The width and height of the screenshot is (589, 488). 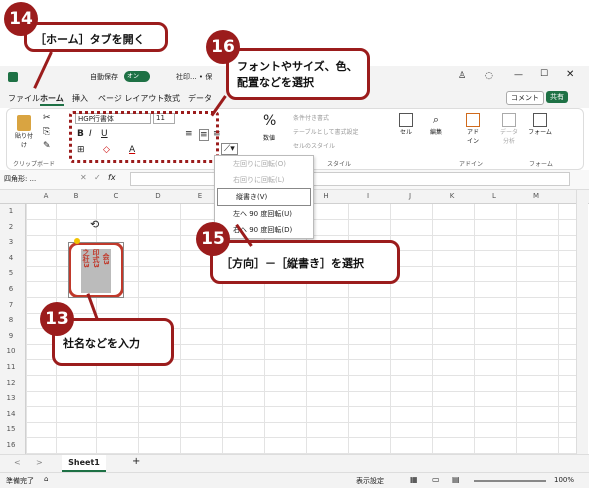 What do you see at coordinates (11, 211) in the screenshot?
I see `row-header-1: 1` at bounding box center [11, 211].